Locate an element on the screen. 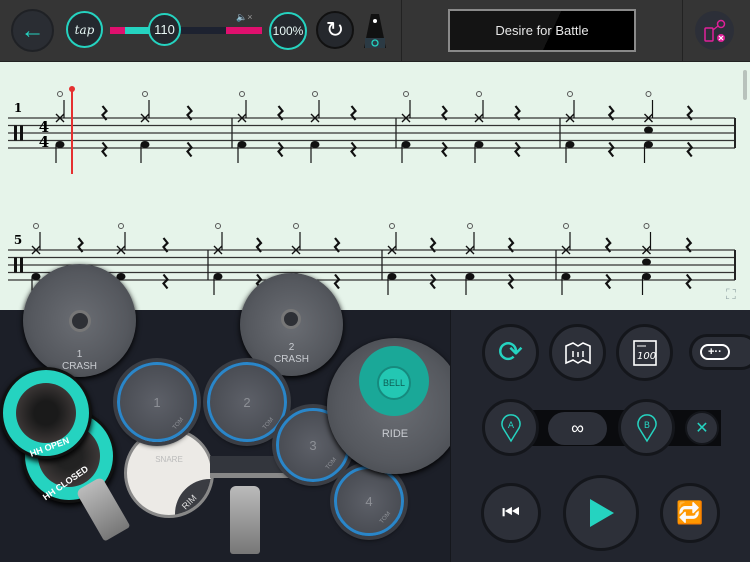  device-connect-button is located at coordinates (714, 30).